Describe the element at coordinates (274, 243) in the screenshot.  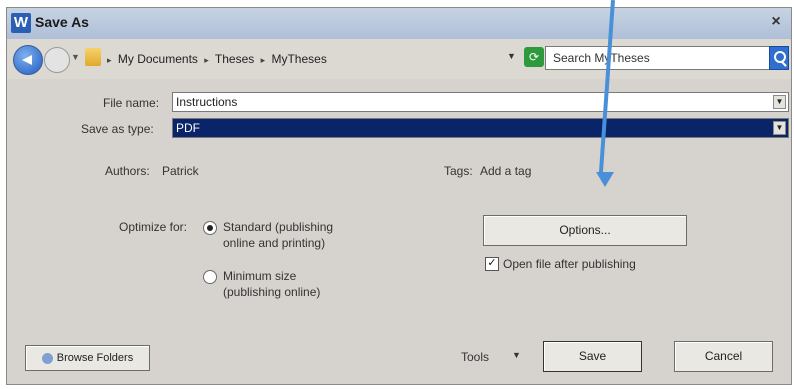
I see `standard-option-line2: online and printing)` at that location.